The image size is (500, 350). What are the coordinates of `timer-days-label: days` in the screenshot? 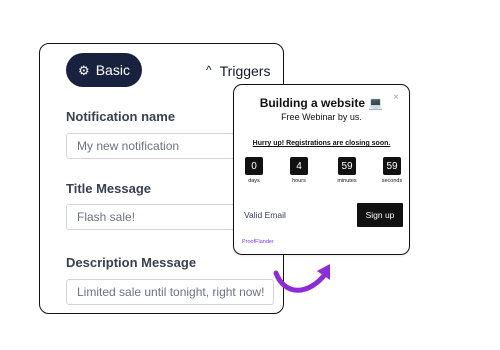 It's located at (254, 181).